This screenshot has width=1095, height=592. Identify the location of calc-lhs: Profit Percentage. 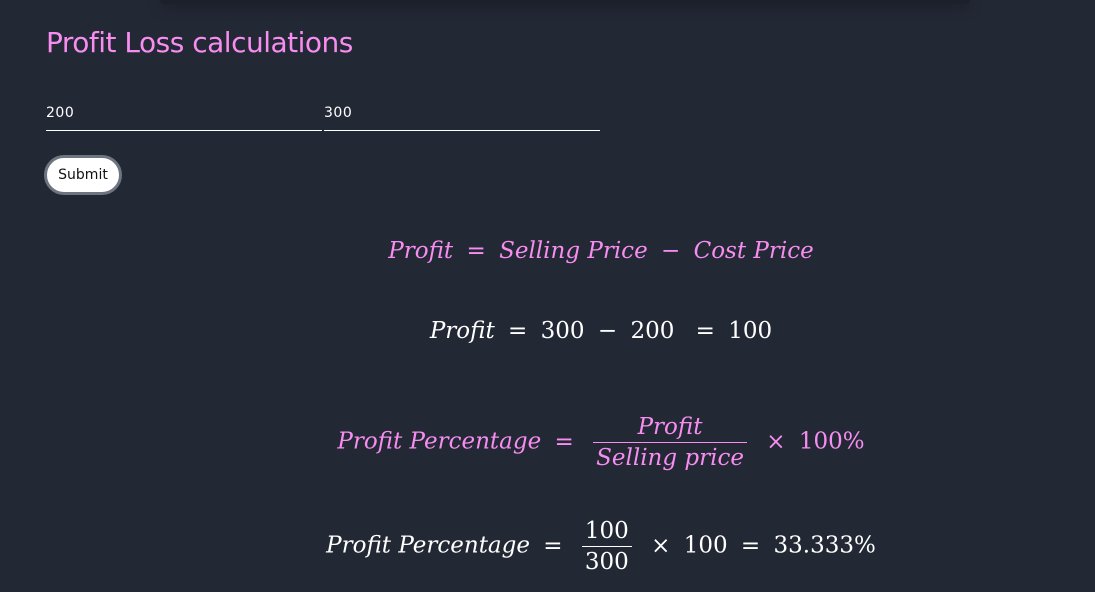
(428, 545).